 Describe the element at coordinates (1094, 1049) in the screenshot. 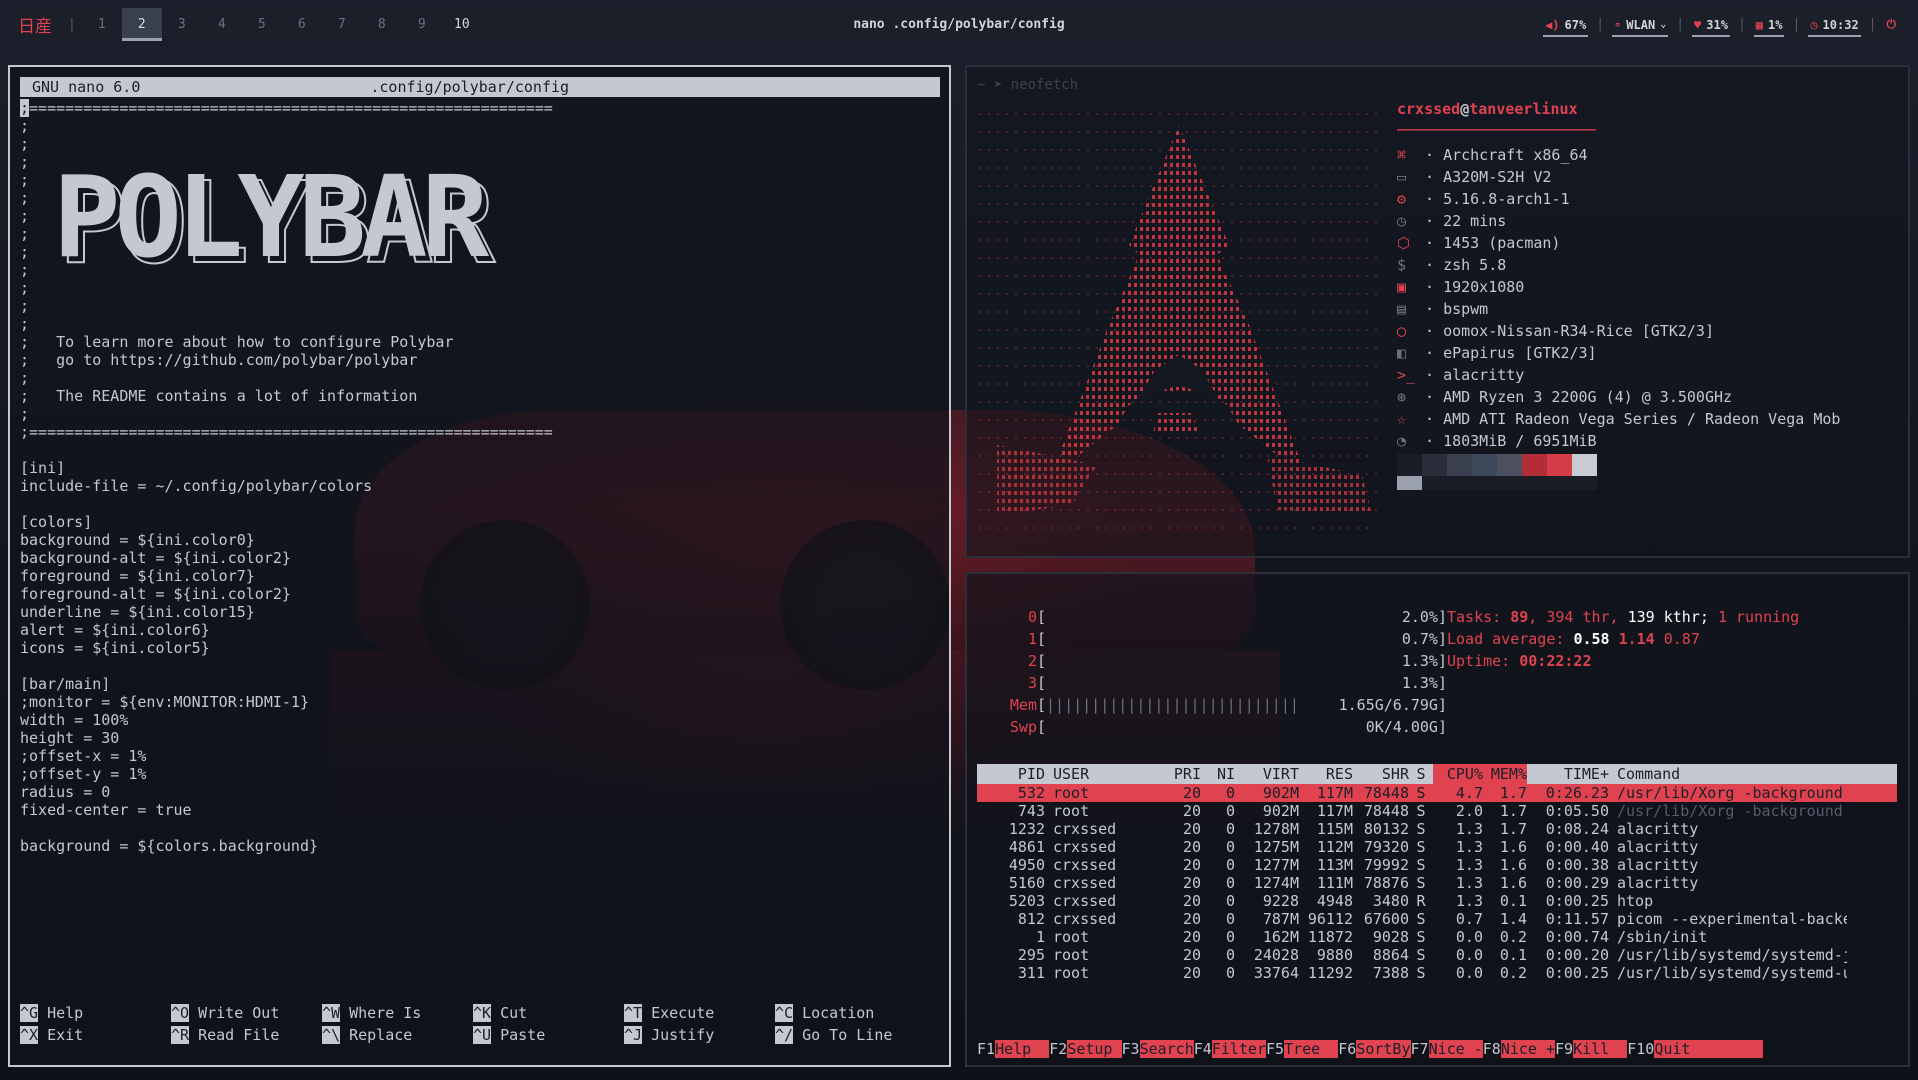

I see `fkey-label: Setup` at that location.